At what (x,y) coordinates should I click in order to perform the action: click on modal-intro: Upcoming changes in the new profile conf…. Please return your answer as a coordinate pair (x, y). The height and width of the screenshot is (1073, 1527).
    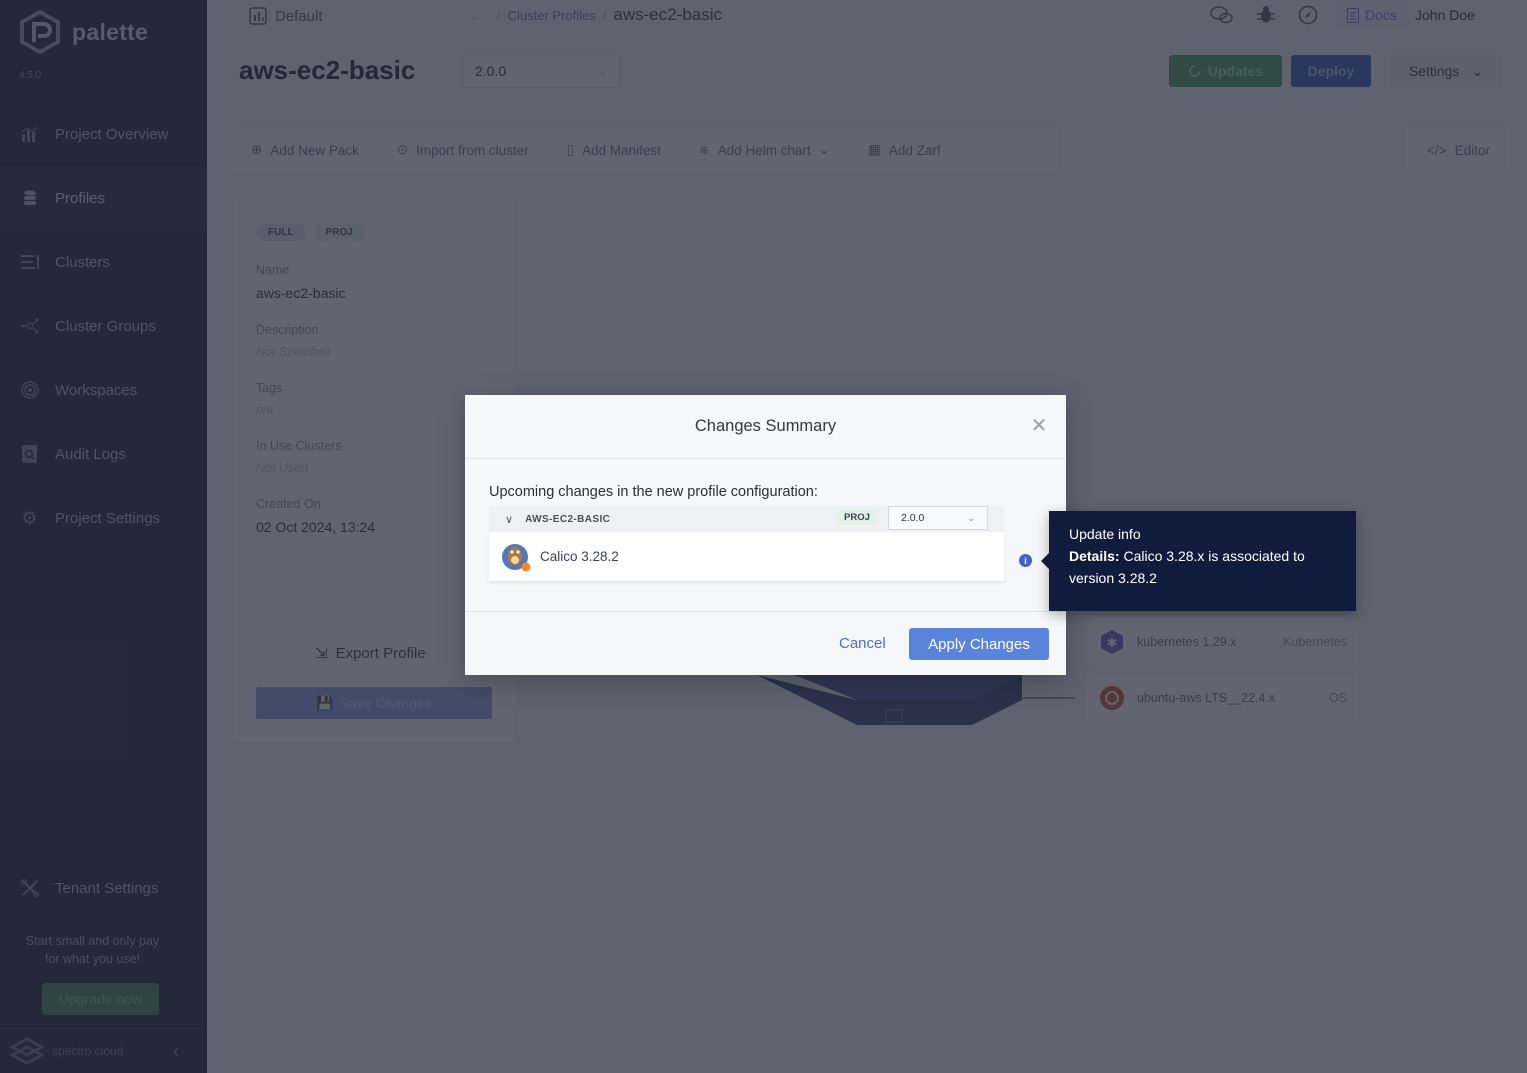
    Looking at the image, I should click on (653, 492).